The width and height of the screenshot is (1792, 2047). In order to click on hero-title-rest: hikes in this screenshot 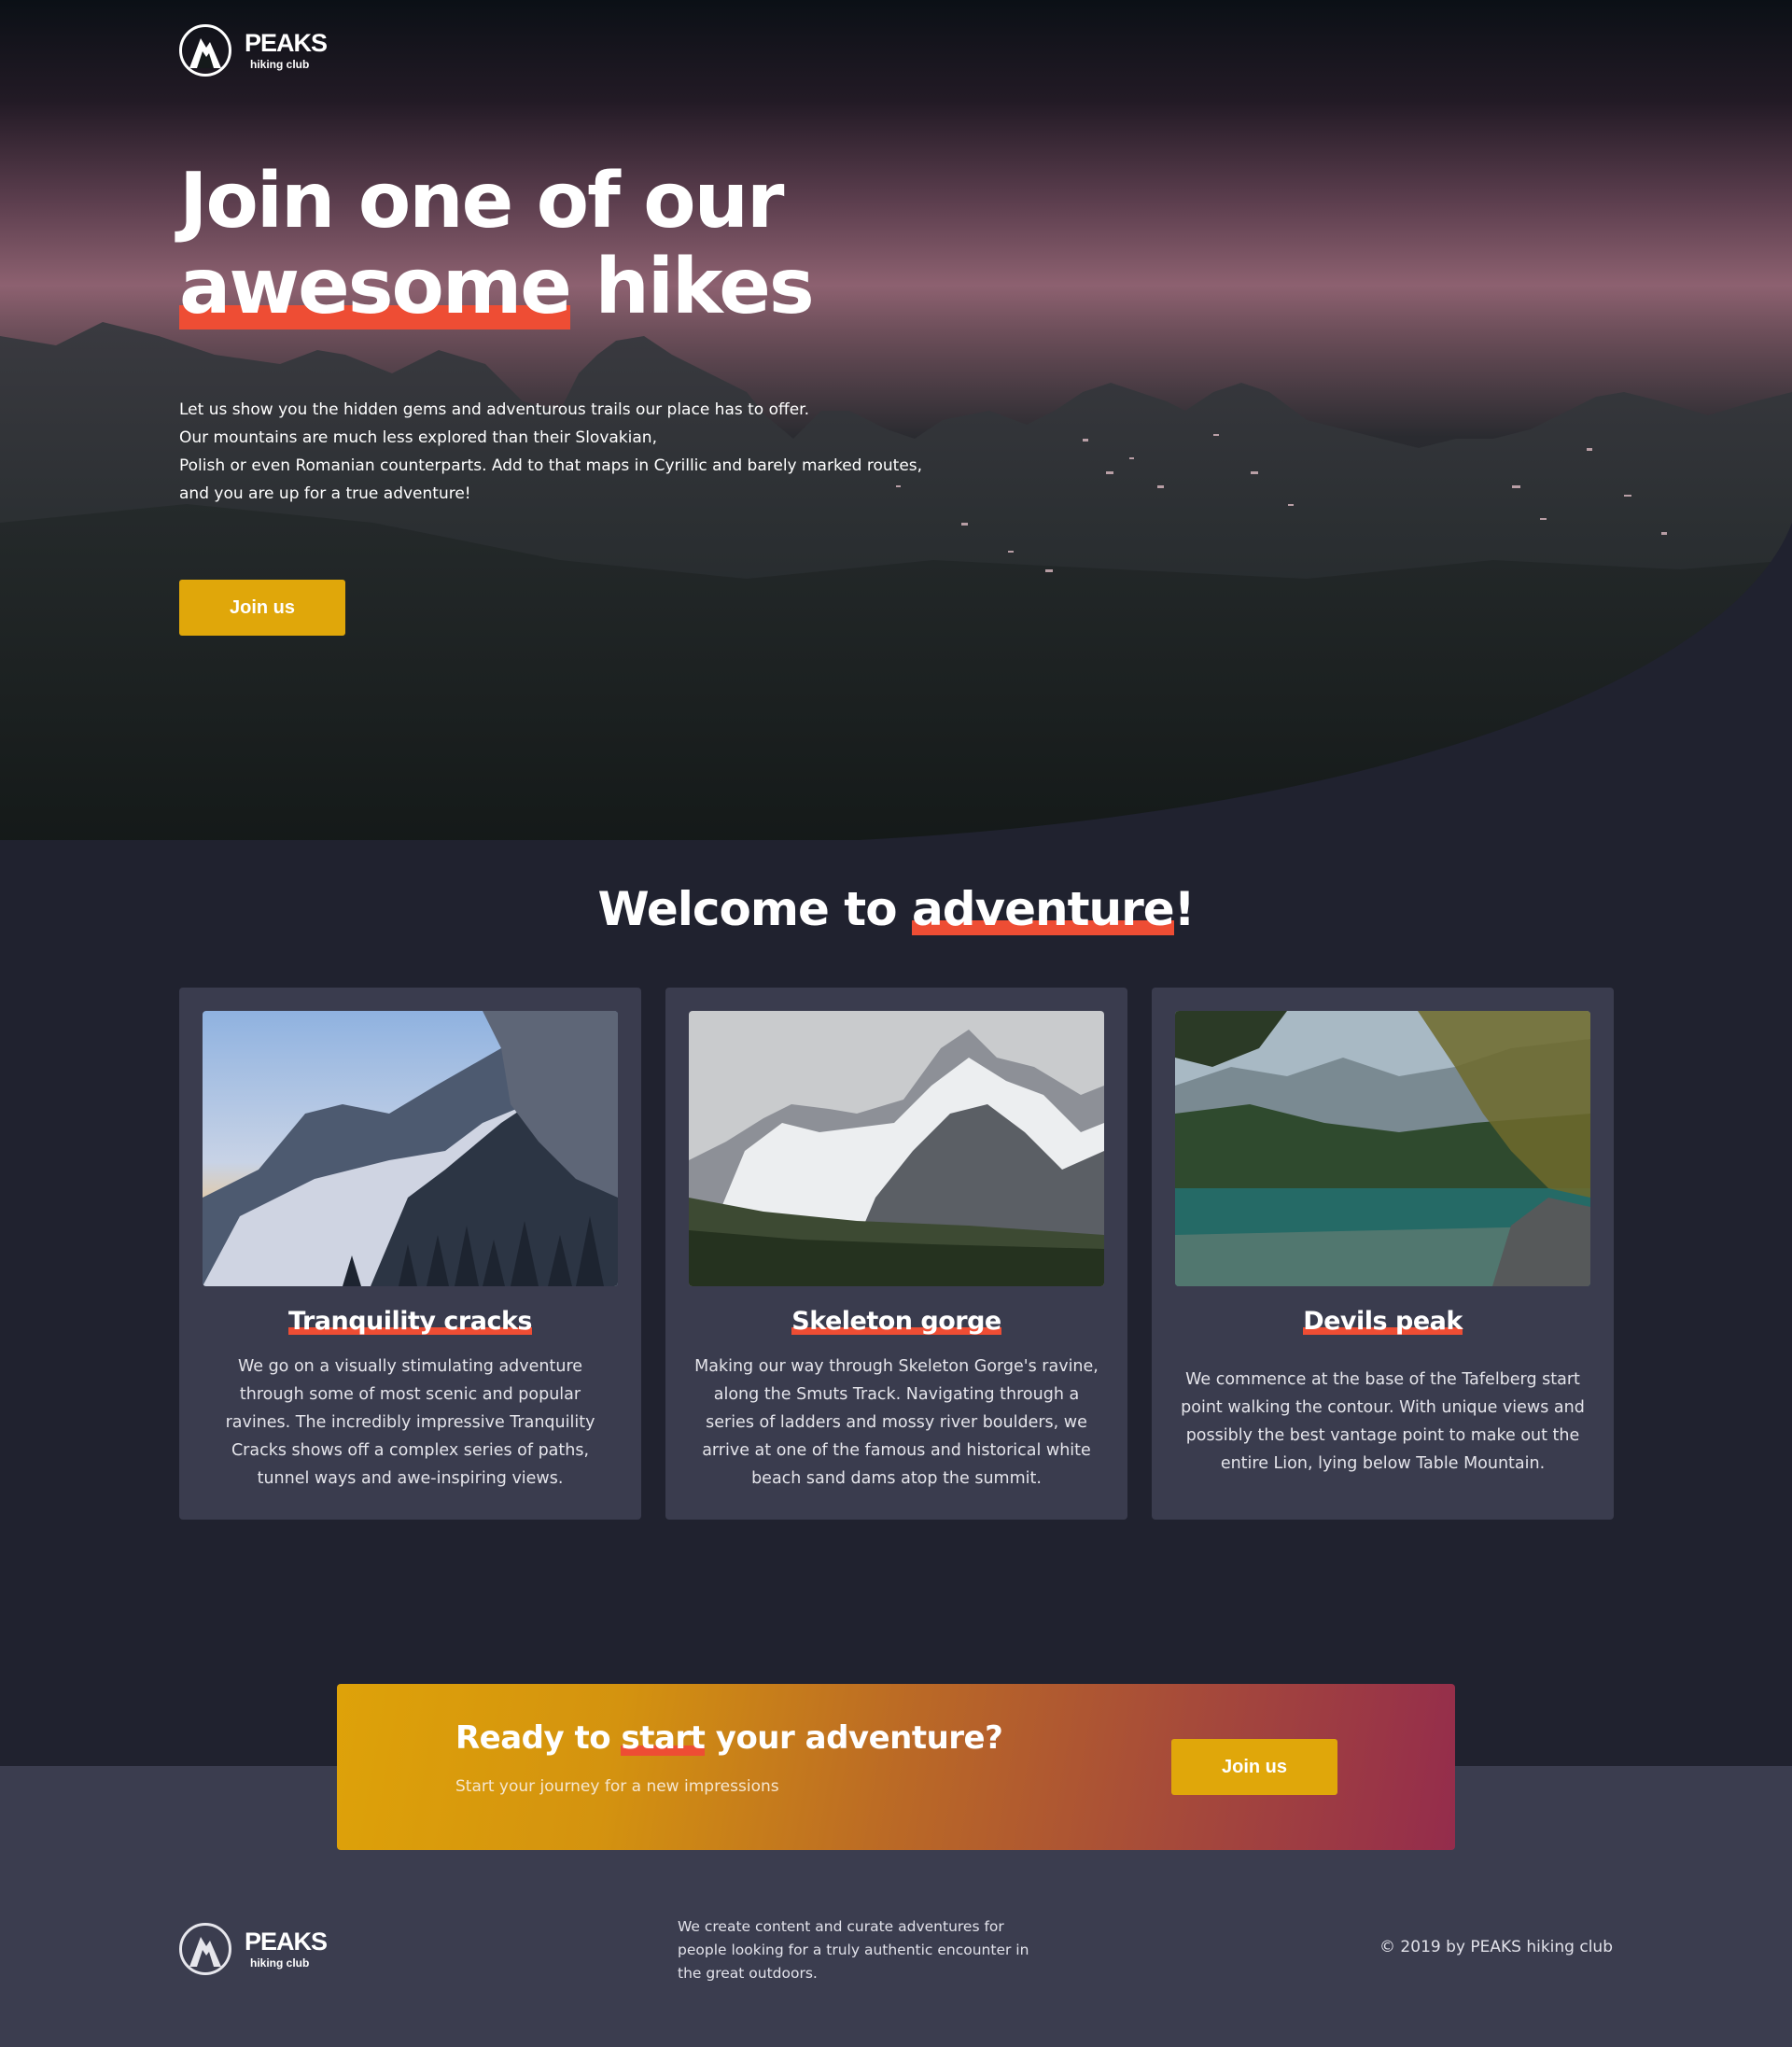, I will do `click(691, 287)`.